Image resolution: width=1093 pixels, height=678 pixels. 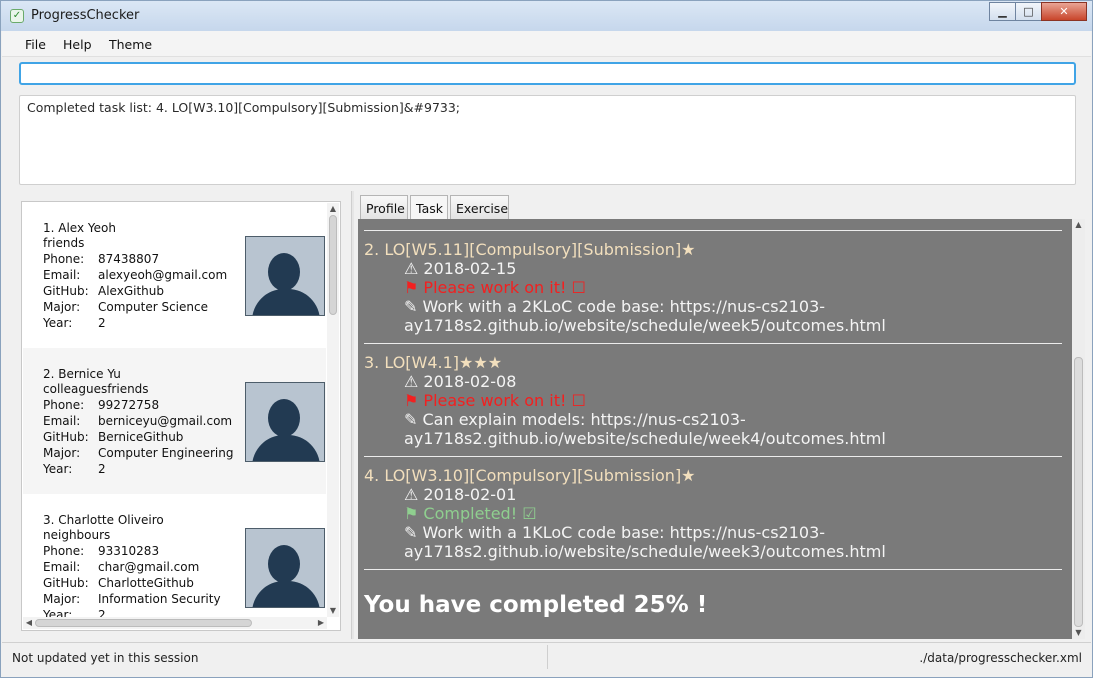 I want to click on task-panel-scrollbar: ▲ ▼, so click(x=1078, y=429).